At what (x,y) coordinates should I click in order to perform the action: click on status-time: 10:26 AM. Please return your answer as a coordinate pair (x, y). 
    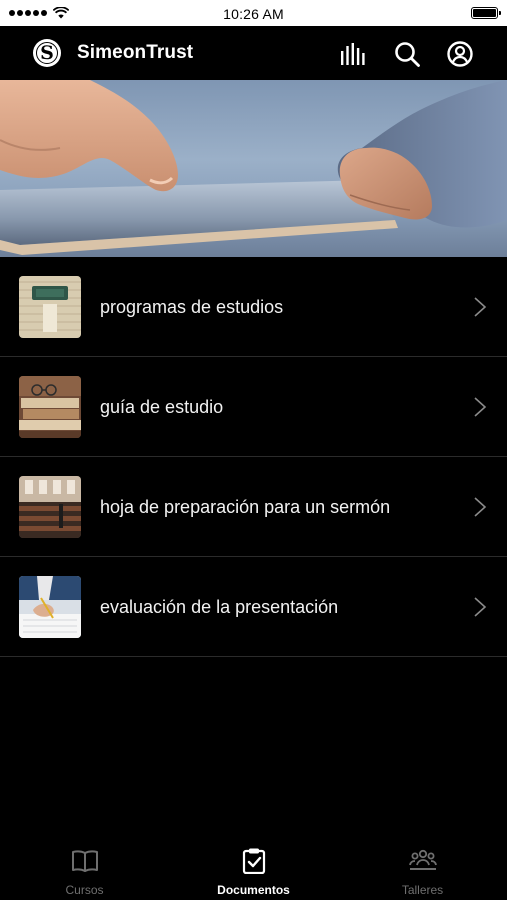
    Looking at the image, I should click on (253, 14).